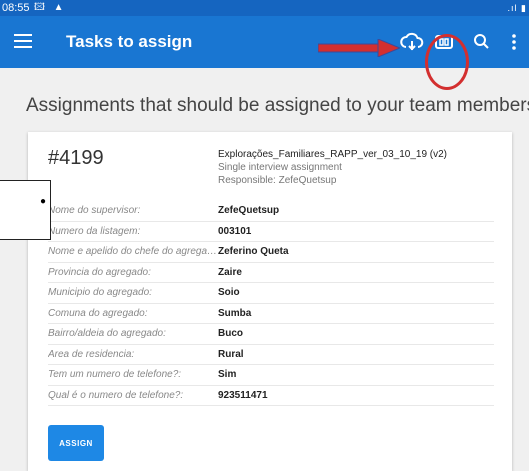  What do you see at coordinates (264, 8) in the screenshot?
I see `status-bar: 08:55 🖾 ▲ .ıl ▮` at bounding box center [264, 8].